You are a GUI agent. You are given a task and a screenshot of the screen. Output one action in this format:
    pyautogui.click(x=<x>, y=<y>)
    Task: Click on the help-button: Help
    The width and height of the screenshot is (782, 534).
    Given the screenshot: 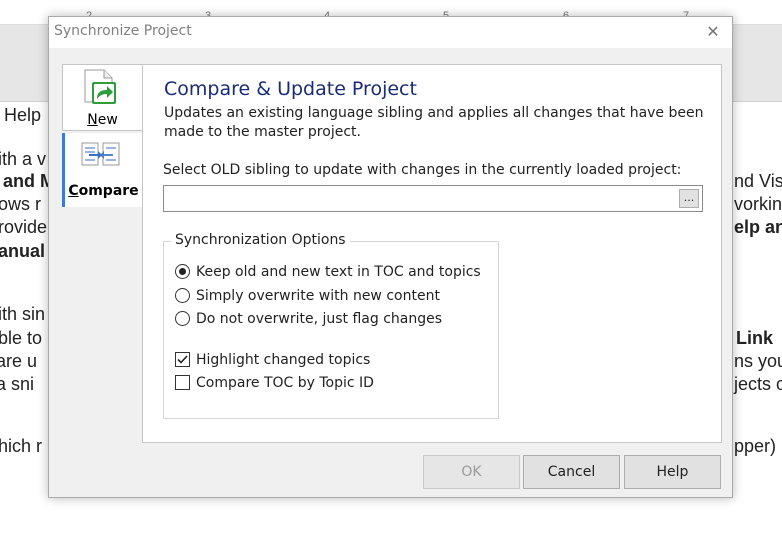 What is the action you would take?
    pyautogui.click(x=672, y=472)
    